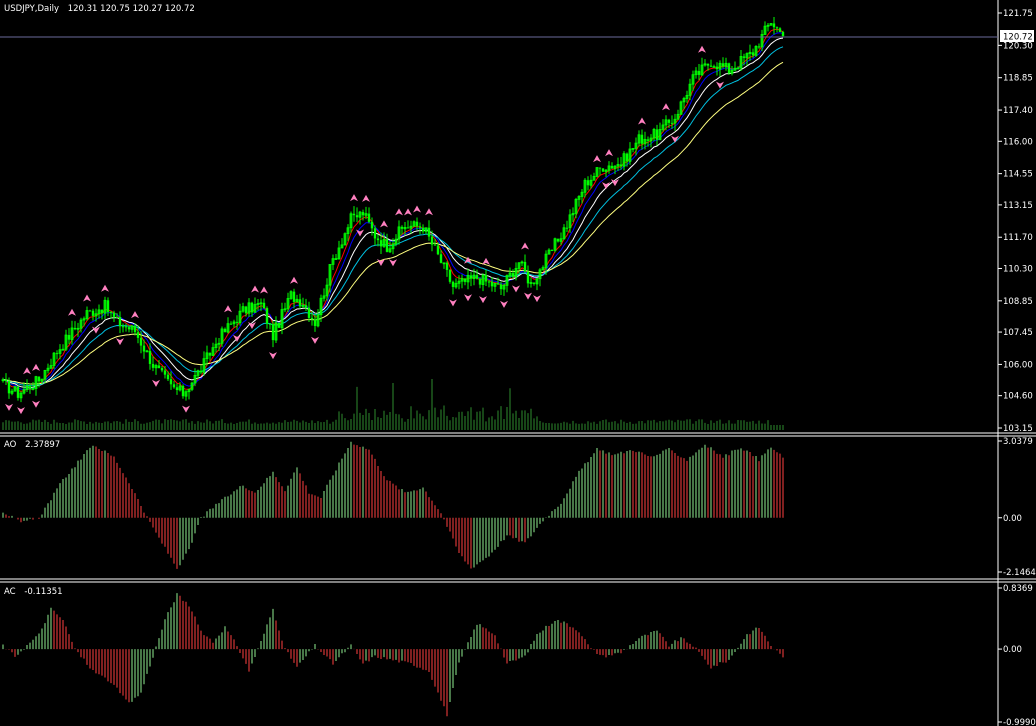  What do you see at coordinates (1018, 206) in the screenshot?
I see `price-tick-label: 113.15` at bounding box center [1018, 206].